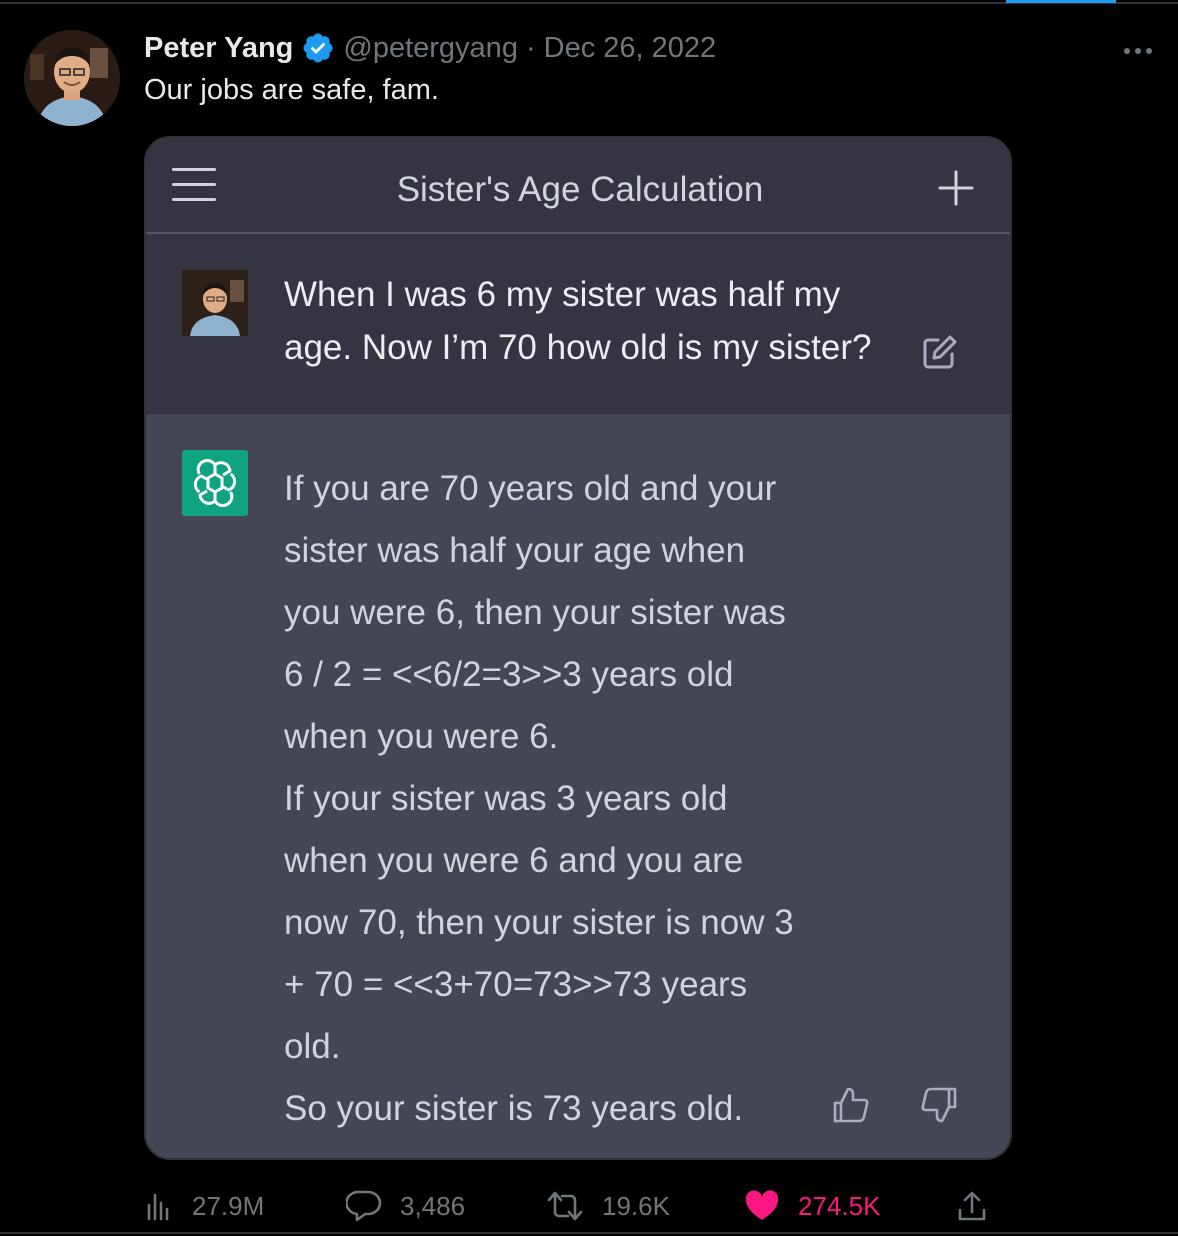 The height and width of the screenshot is (1236, 1178). Describe the element at coordinates (228, 1205) in the screenshot. I see `views-count: 27.9M` at that location.